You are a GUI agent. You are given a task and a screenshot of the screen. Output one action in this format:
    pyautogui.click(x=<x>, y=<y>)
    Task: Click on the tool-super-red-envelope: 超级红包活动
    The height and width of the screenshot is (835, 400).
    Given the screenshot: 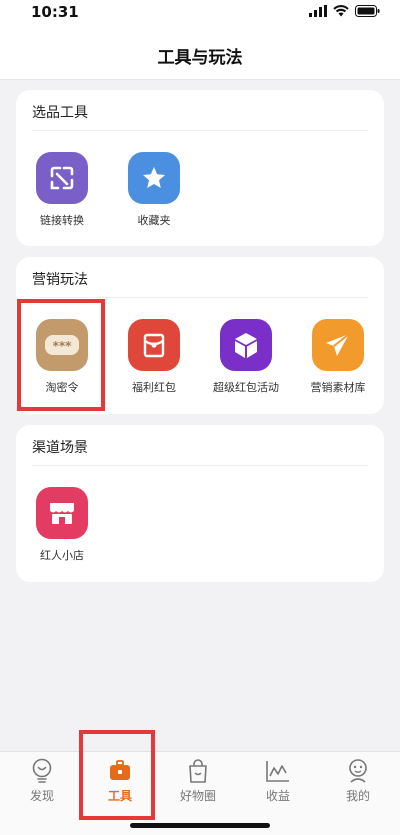 What is the action you would take?
    pyautogui.click(x=246, y=357)
    